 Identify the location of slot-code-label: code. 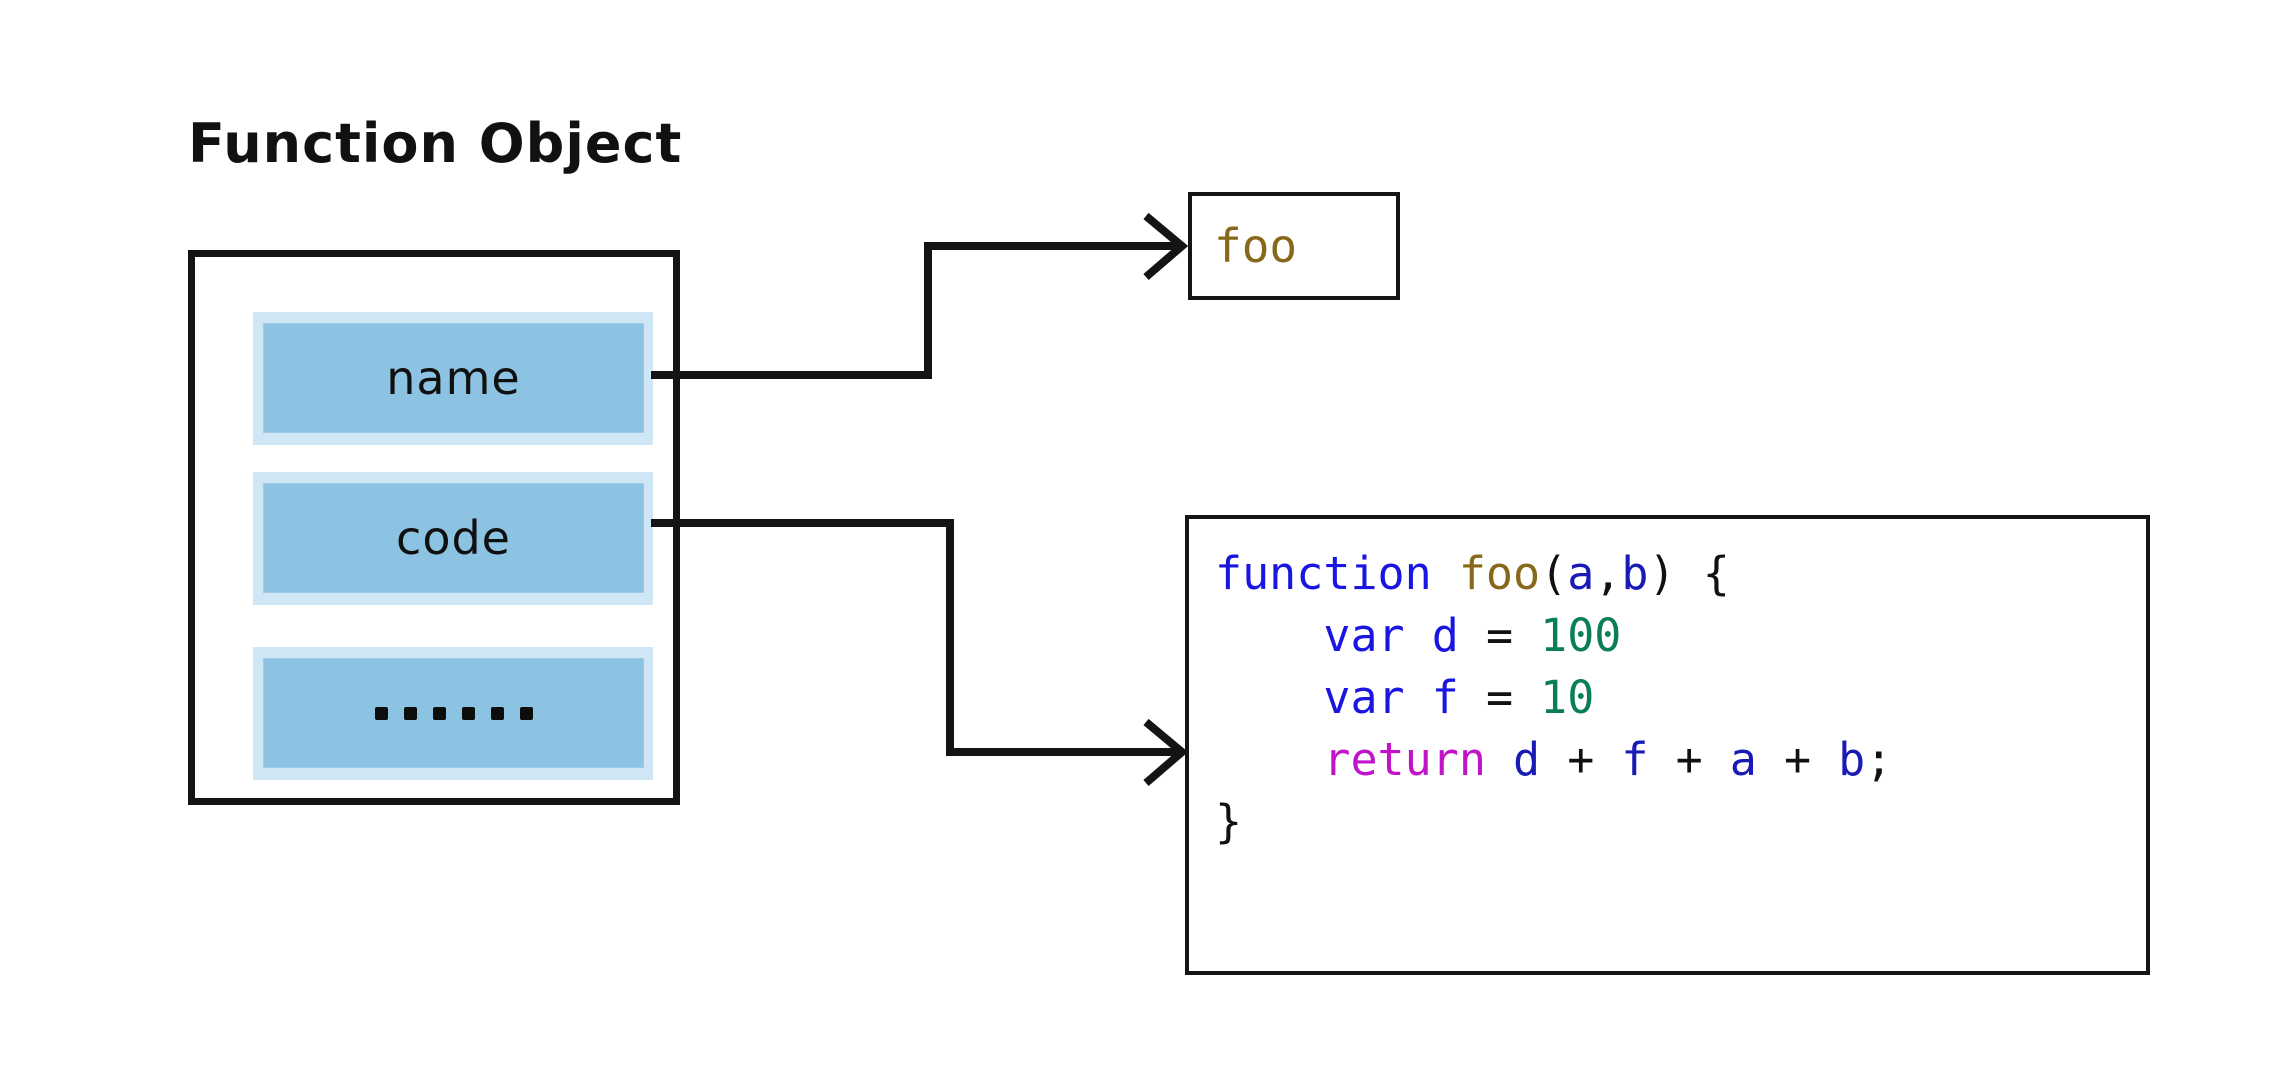
(453, 538).